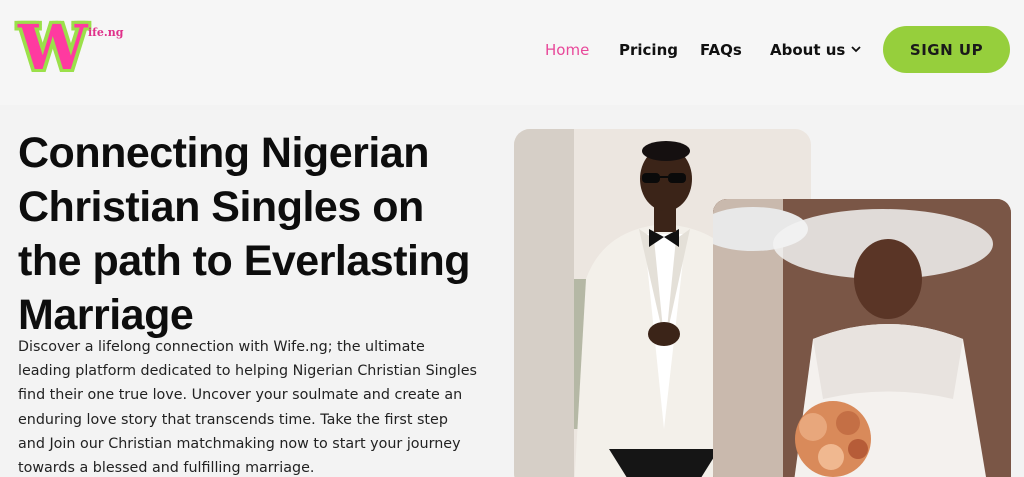 This screenshot has height=477, width=1024. What do you see at coordinates (856, 51) in the screenshot?
I see `chevron-down-icon` at bounding box center [856, 51].